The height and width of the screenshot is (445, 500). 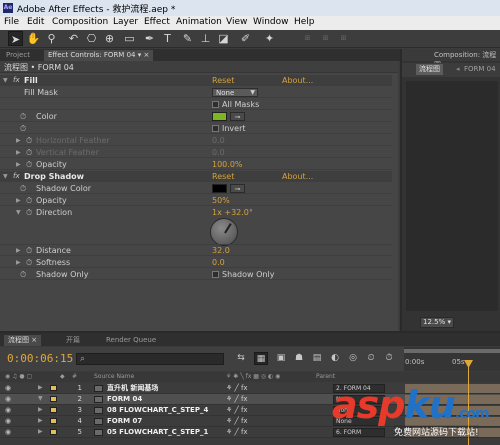 What do you see at coordinates (237, 188) in the screenshot?
I see `eyedropper-icon: ⊸` at bounding box center [237, 188].